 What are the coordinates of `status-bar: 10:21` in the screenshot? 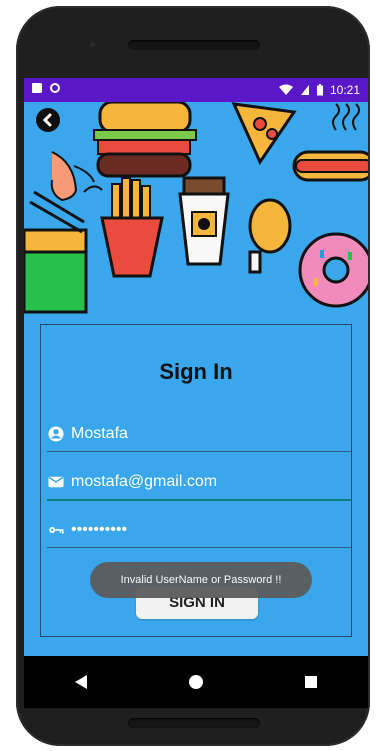 It's located at (196, 90).